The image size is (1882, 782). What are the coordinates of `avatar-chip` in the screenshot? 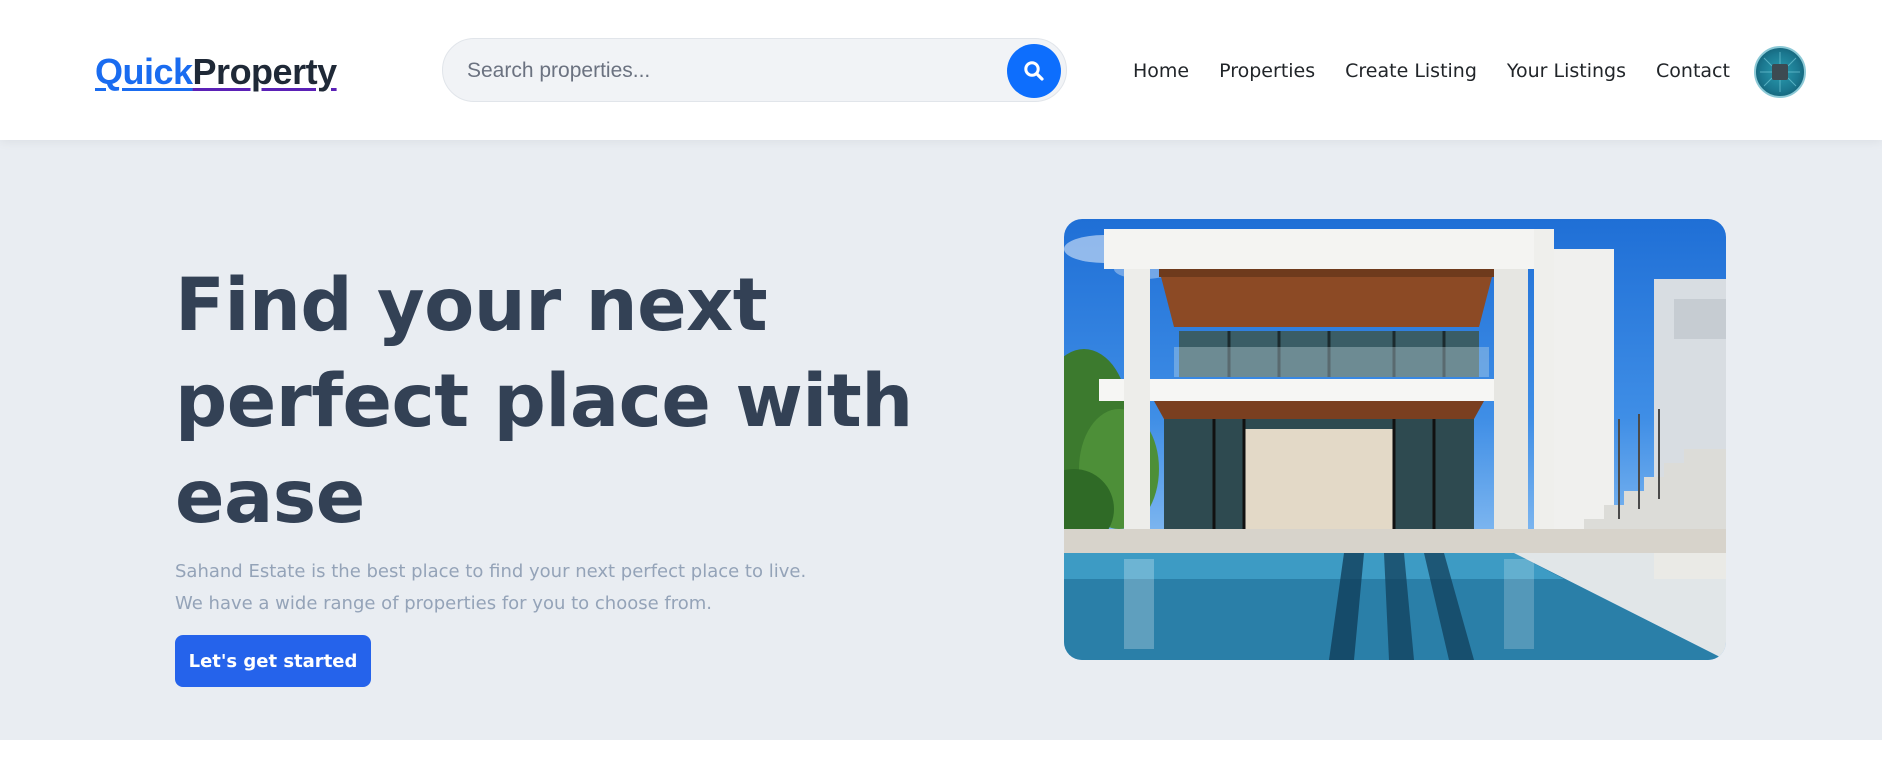 It's located at (1780, 72).